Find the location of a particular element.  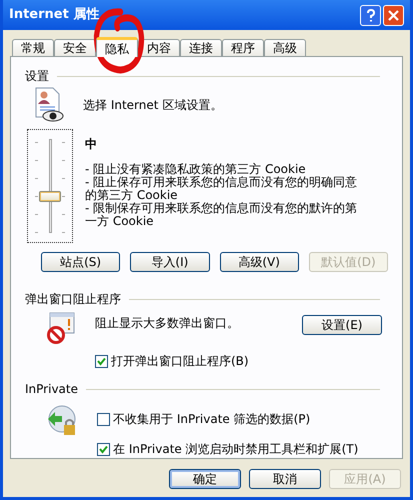

checkbox-label: 打开弹出窗口阻止程序(B) is located at coordinates (180, 361).